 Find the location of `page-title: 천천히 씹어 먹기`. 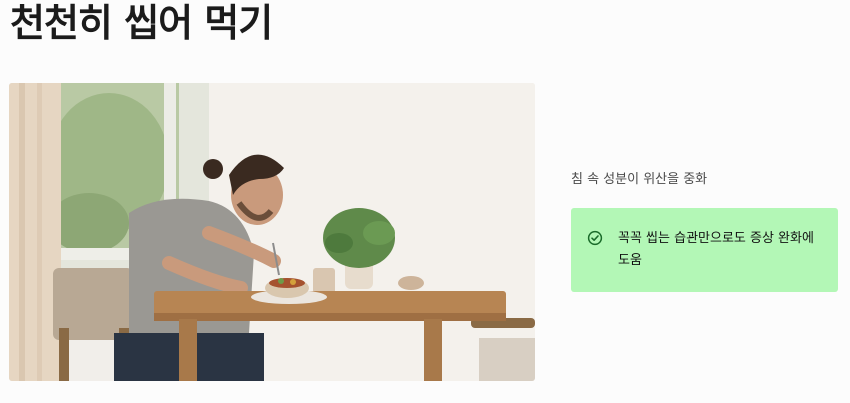

page-title: 천천히 씹어 먹기 is located at coordinates (141, 23).